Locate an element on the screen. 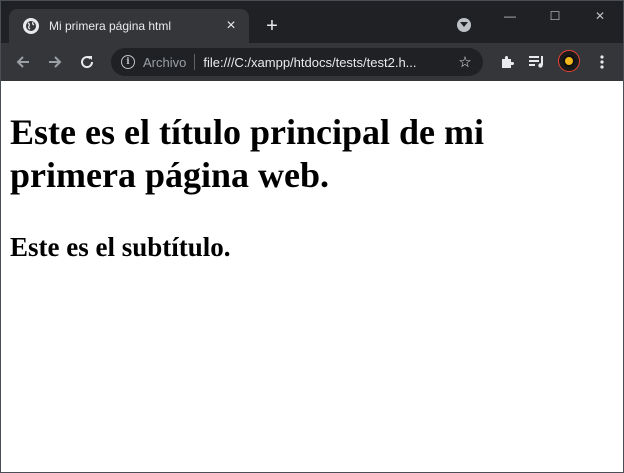  minimize-button: — is located at coordinates (510, 16).